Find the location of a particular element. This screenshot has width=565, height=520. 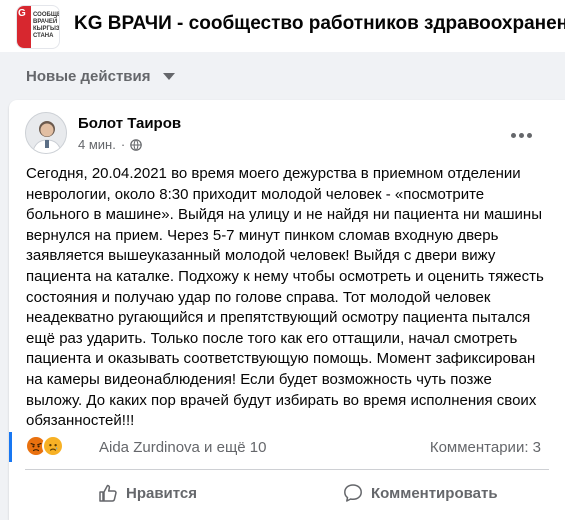

feed-sort-label: Новые действия is located at coordinates (88, 76).